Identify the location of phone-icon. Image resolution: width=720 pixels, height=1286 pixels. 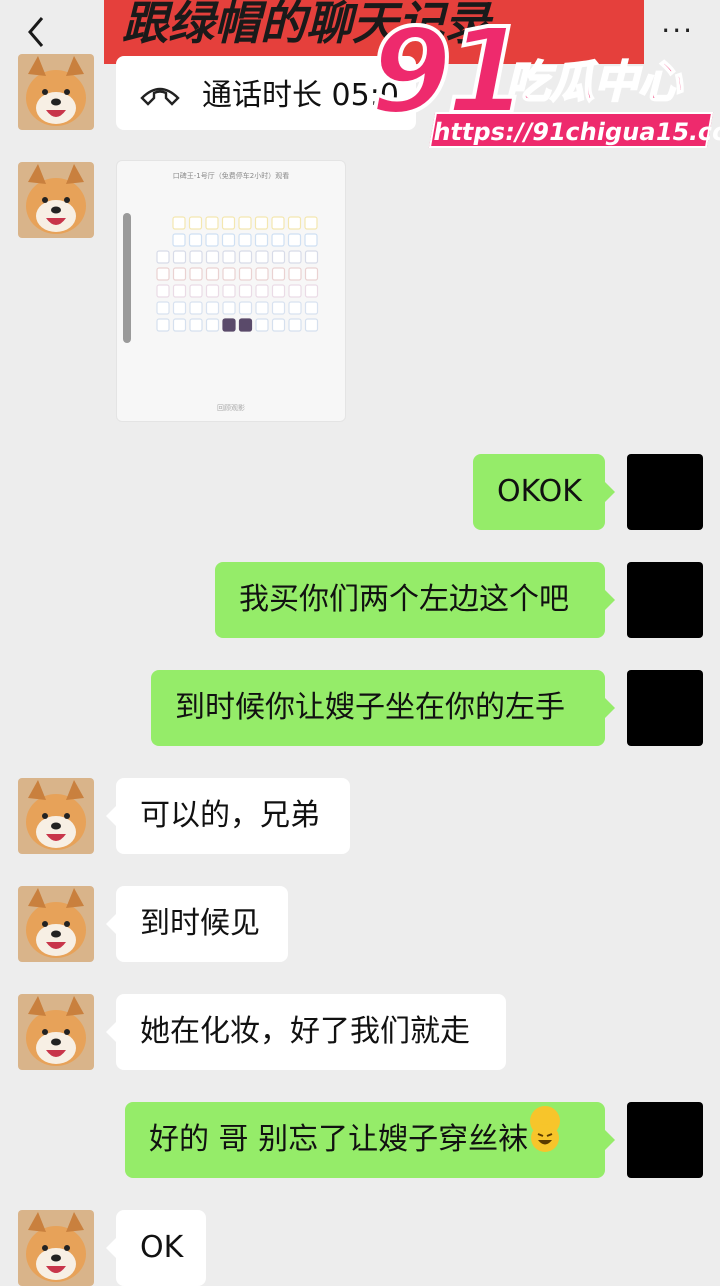
(160, 96).